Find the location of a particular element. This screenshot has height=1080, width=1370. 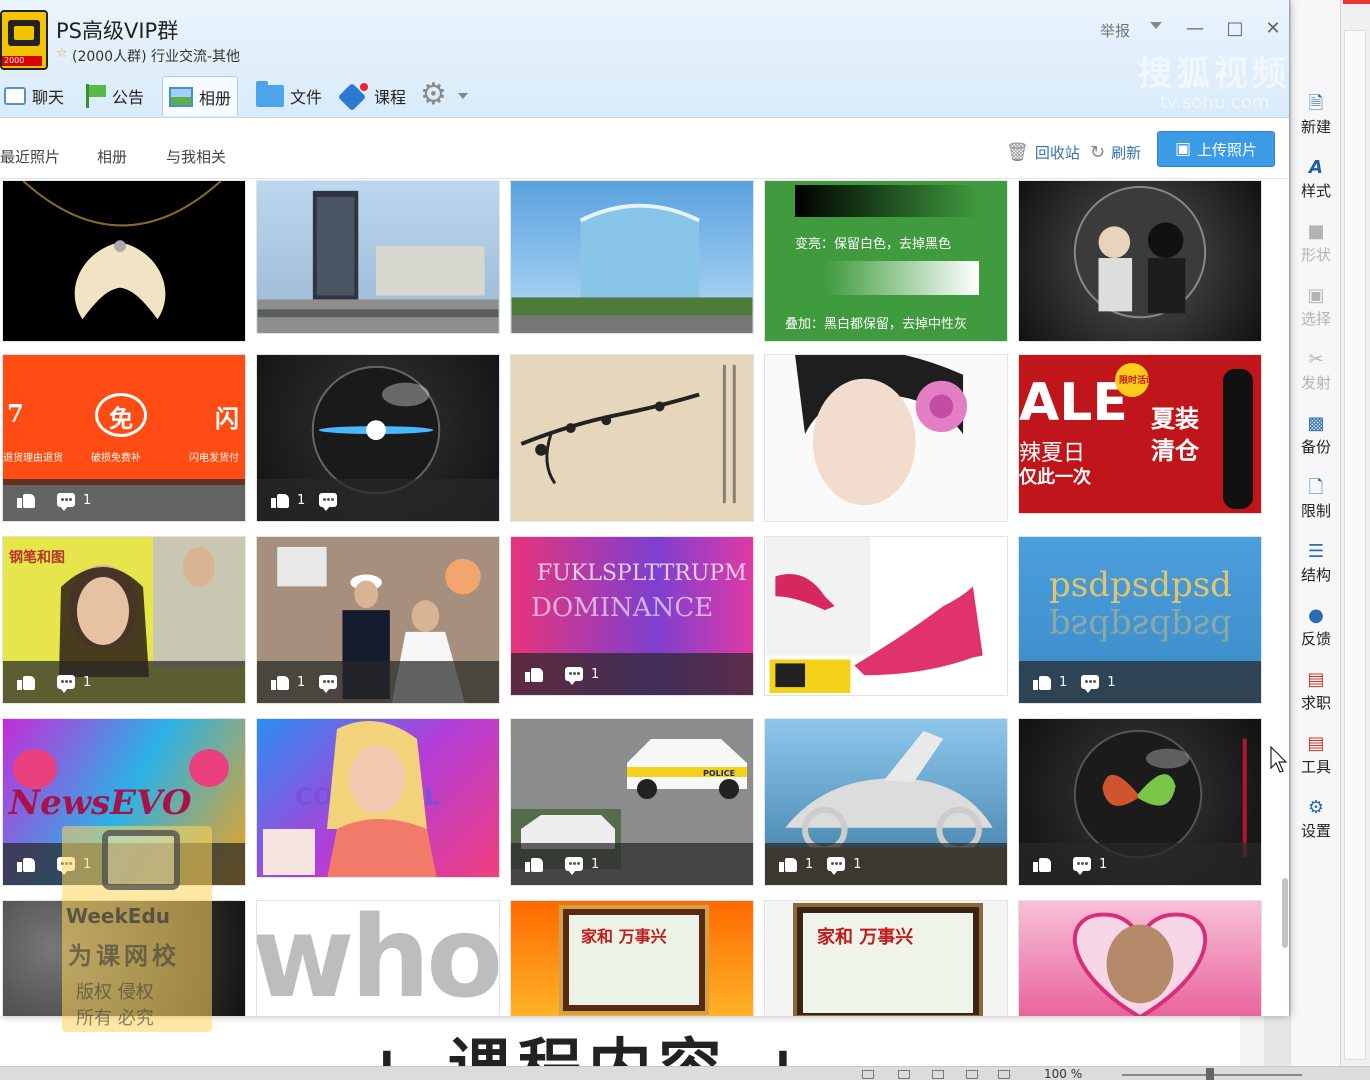

scrollbar-thumb is located at coordinates (1285, 913).